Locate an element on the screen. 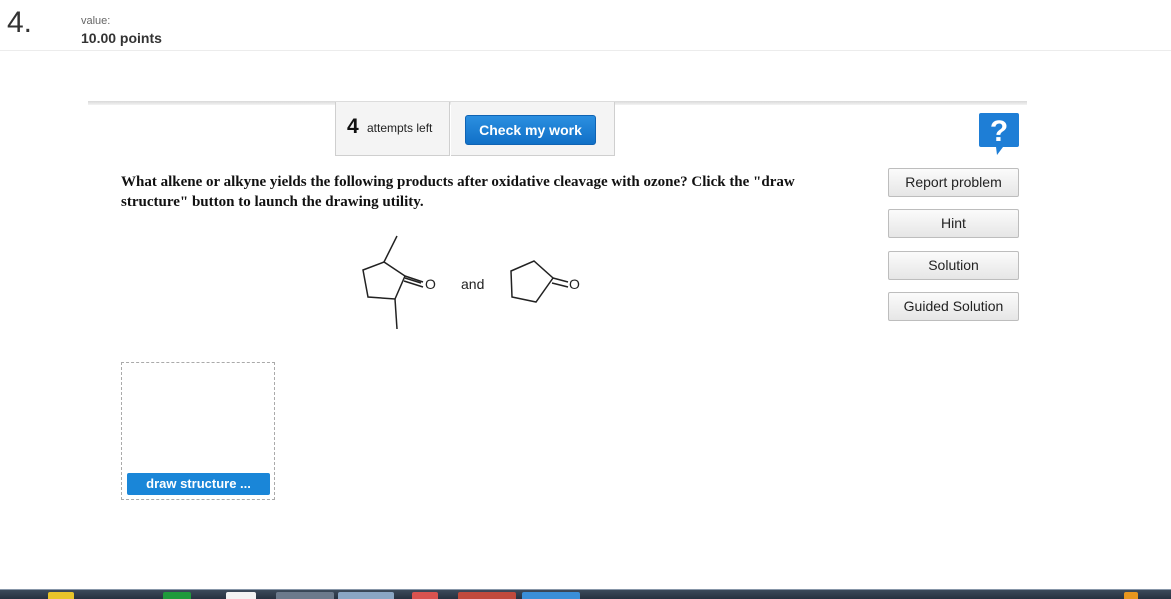  and-label: and is located at coordinates (472, 284).